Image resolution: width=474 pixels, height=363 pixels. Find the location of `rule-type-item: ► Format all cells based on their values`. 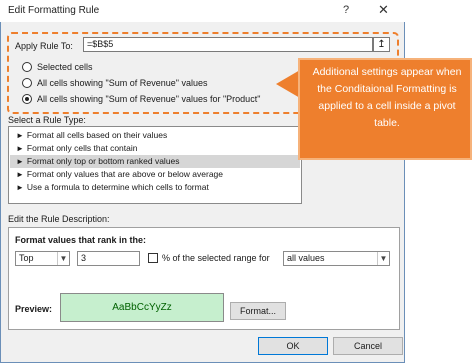

rule-type-item: ► Format all cells based on their values is located at coordinates (155, 135).